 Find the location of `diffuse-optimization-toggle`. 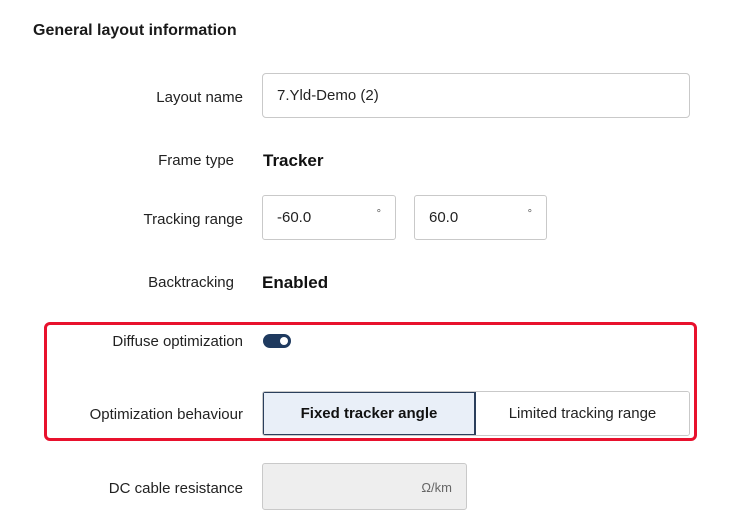

diffuse-optimization-toggle is located at coordinates (277, 341).